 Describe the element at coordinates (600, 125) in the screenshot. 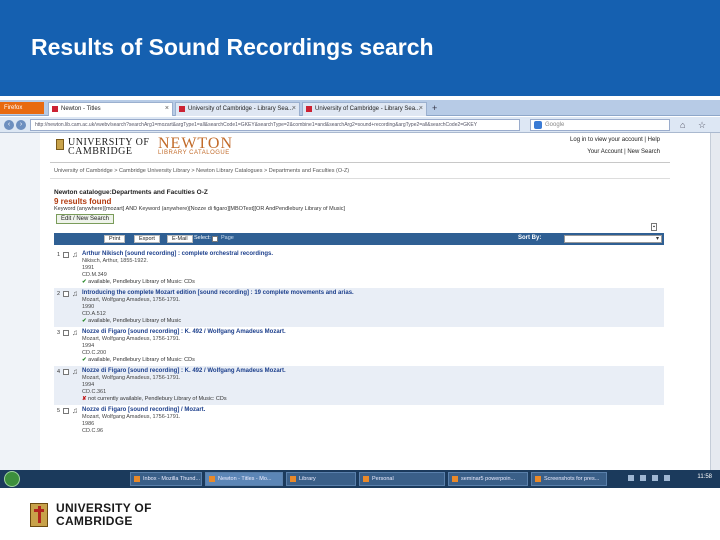

I see `search-input: Google` at that location.